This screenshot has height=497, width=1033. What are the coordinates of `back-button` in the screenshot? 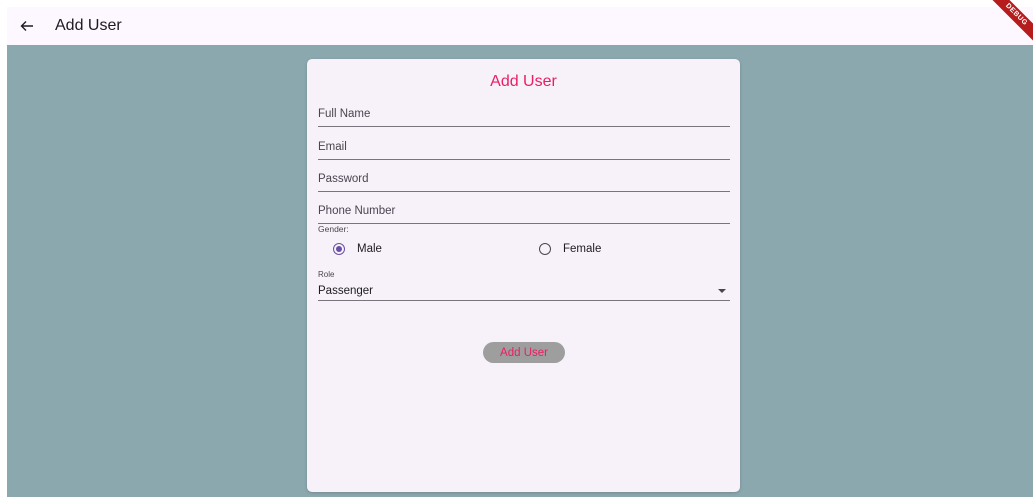 It's located at (27, 26).